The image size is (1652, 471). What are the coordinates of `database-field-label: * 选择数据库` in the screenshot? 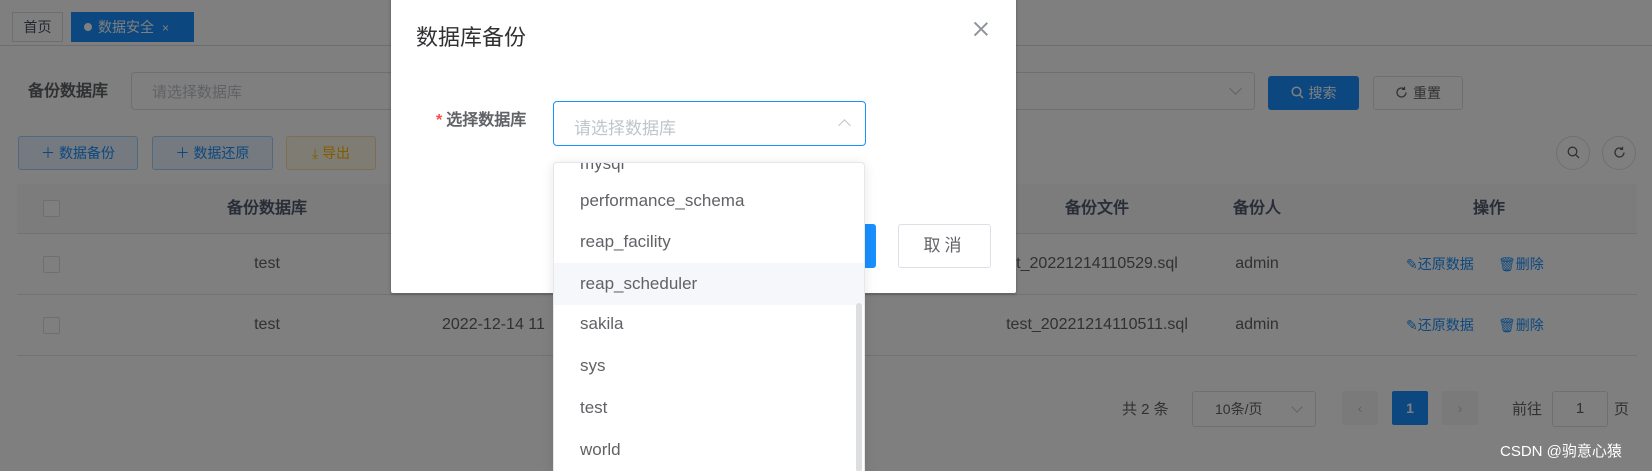 It's located at (481, 118).